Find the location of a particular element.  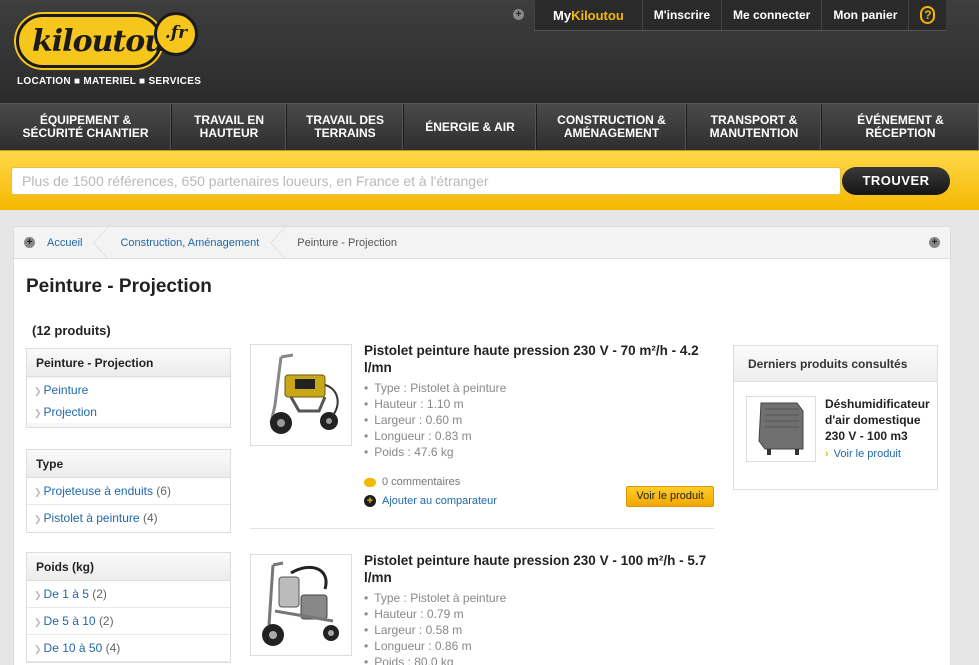

chevron-right-icon: › is located at coordinates (827, 454).